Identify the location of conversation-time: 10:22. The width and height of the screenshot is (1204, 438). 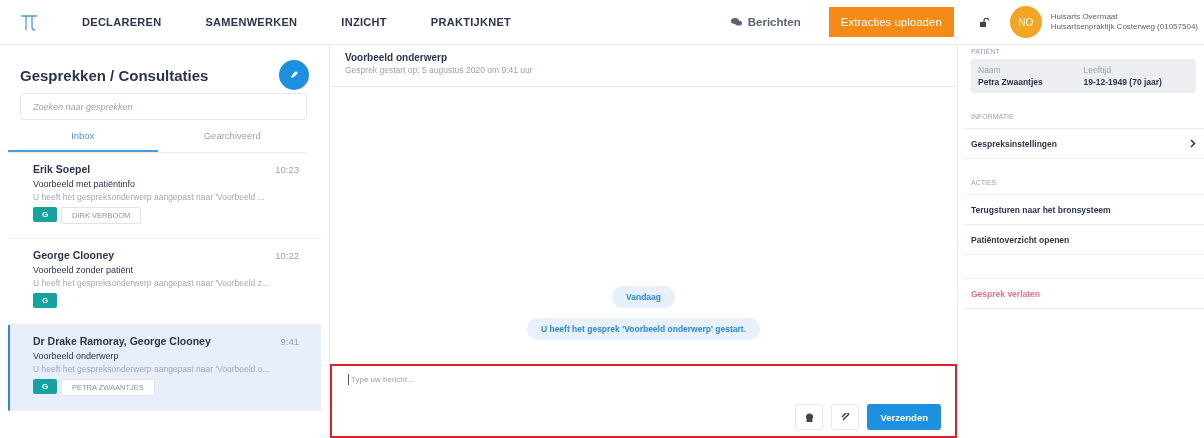
(287, 255).